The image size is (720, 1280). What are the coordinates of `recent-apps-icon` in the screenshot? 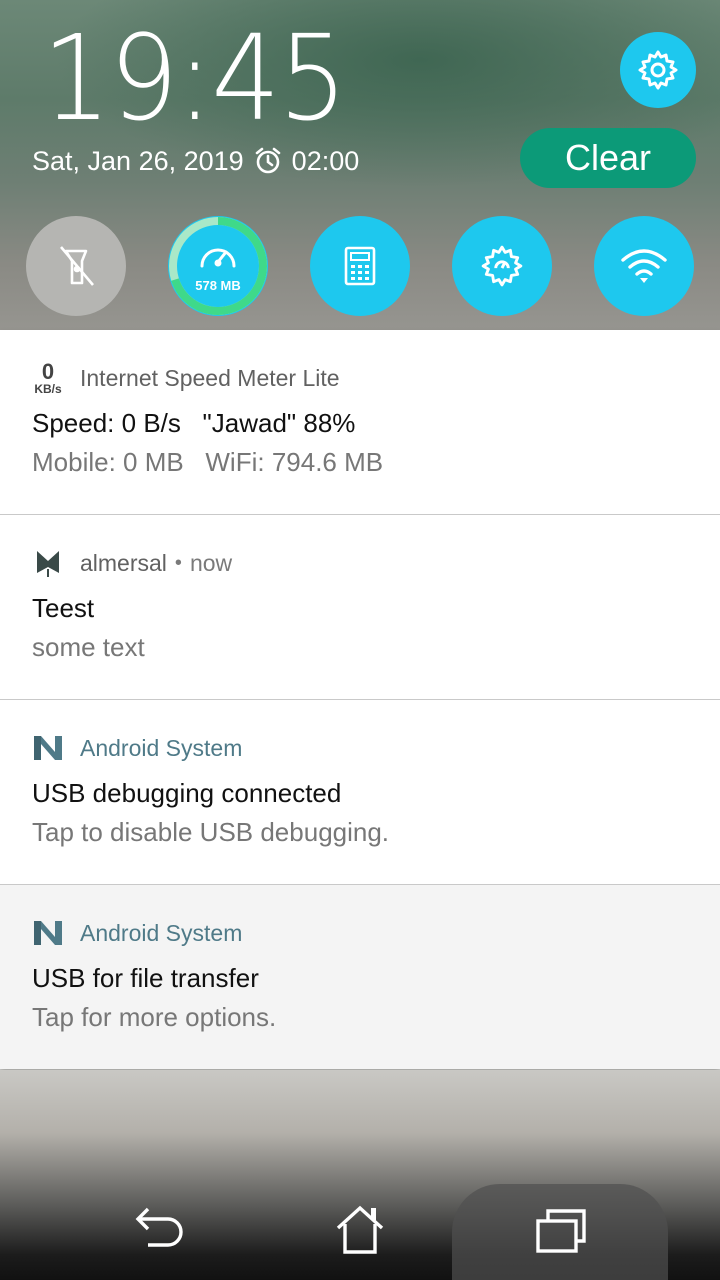 It's located at (561, 1231).